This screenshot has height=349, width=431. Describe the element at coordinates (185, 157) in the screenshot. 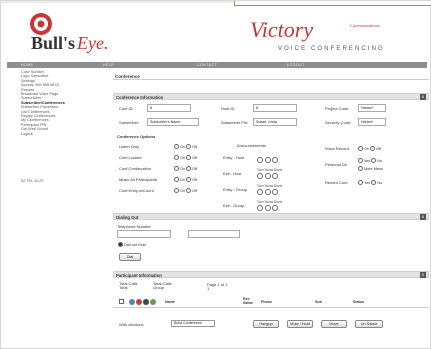

I see `conf-locked-radios: On Off` at that location.